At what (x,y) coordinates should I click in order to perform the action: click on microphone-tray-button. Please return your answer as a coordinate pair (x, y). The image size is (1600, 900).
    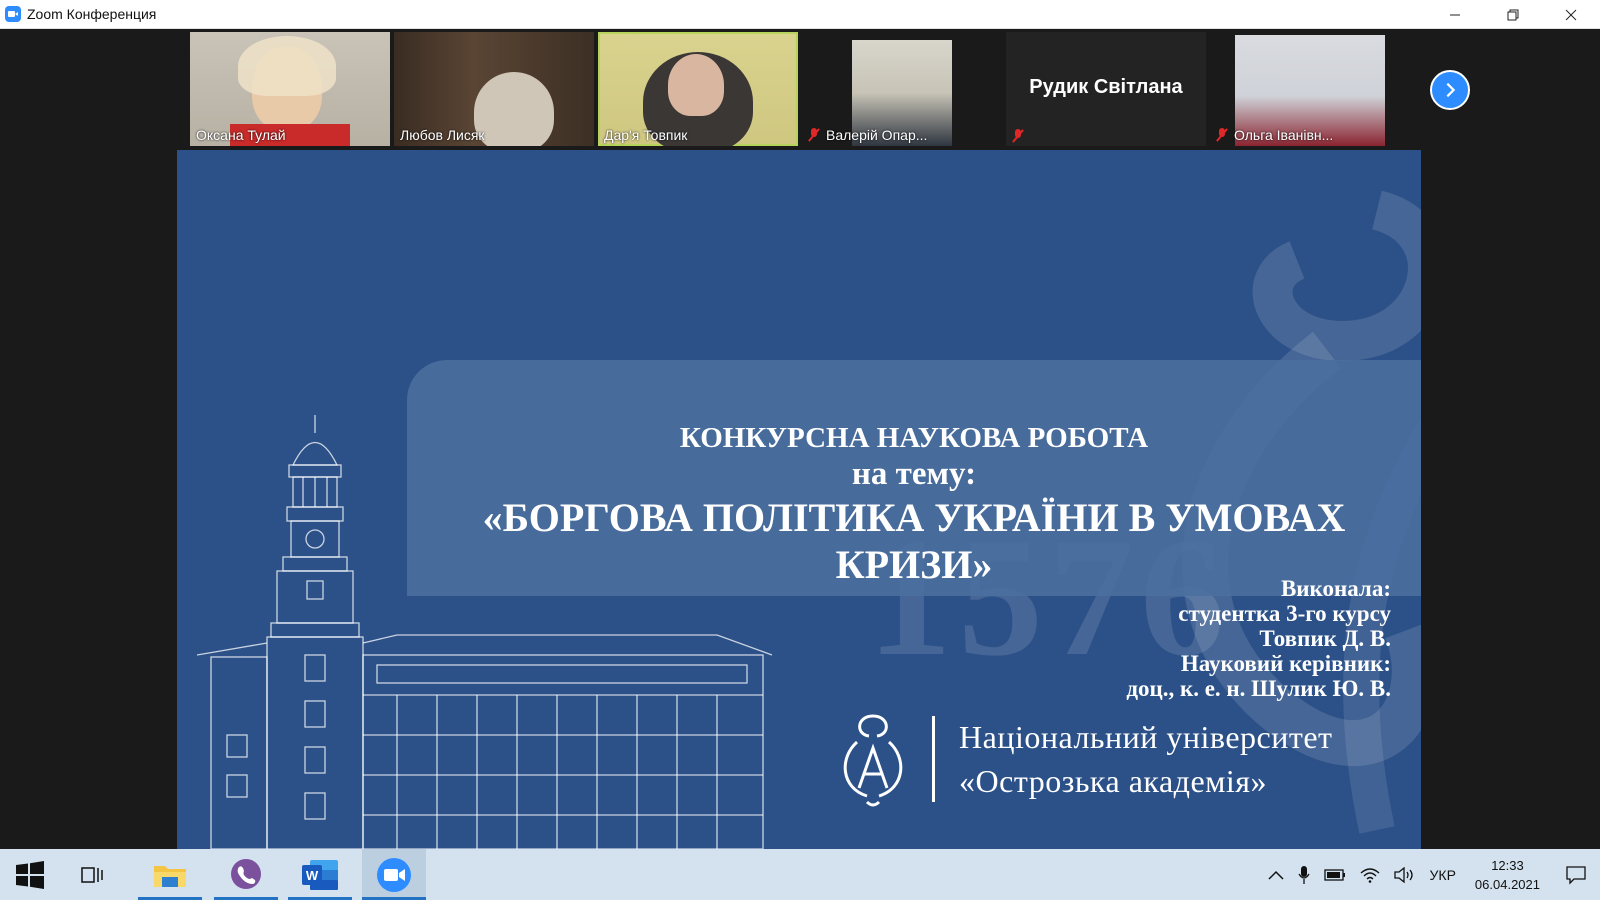
    Looking at the image, I should click on (1304, 874).